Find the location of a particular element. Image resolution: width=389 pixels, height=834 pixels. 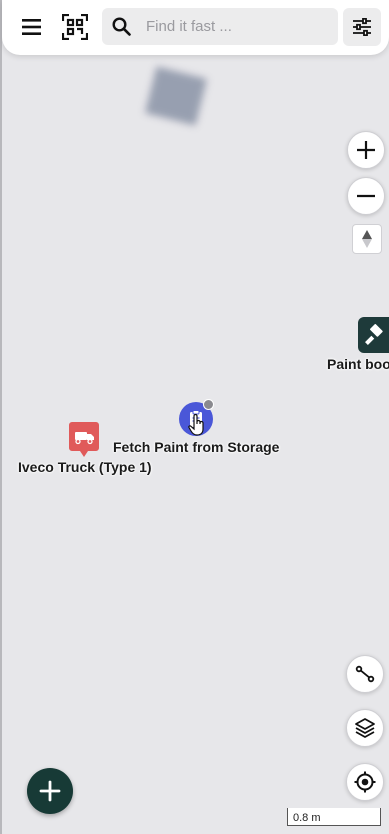

hamburger-menu-icon is located at coordinates (31, 27).